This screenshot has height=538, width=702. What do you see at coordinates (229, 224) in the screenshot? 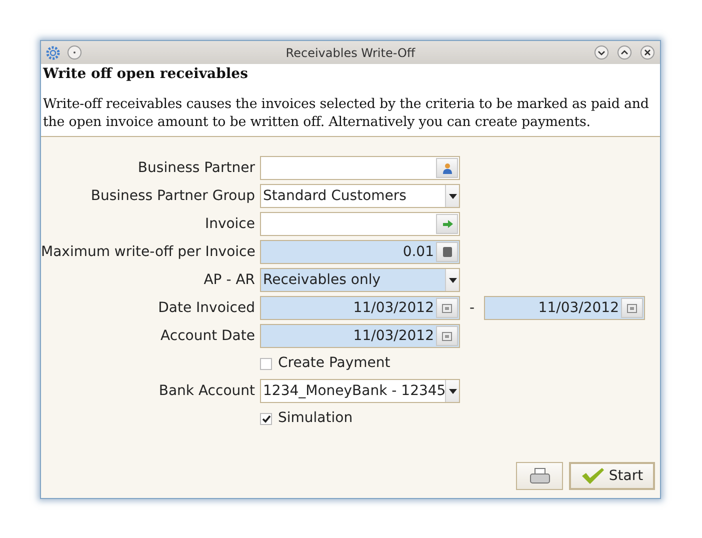
I see `field-label: Invoice` at bounding box center [229, 224].